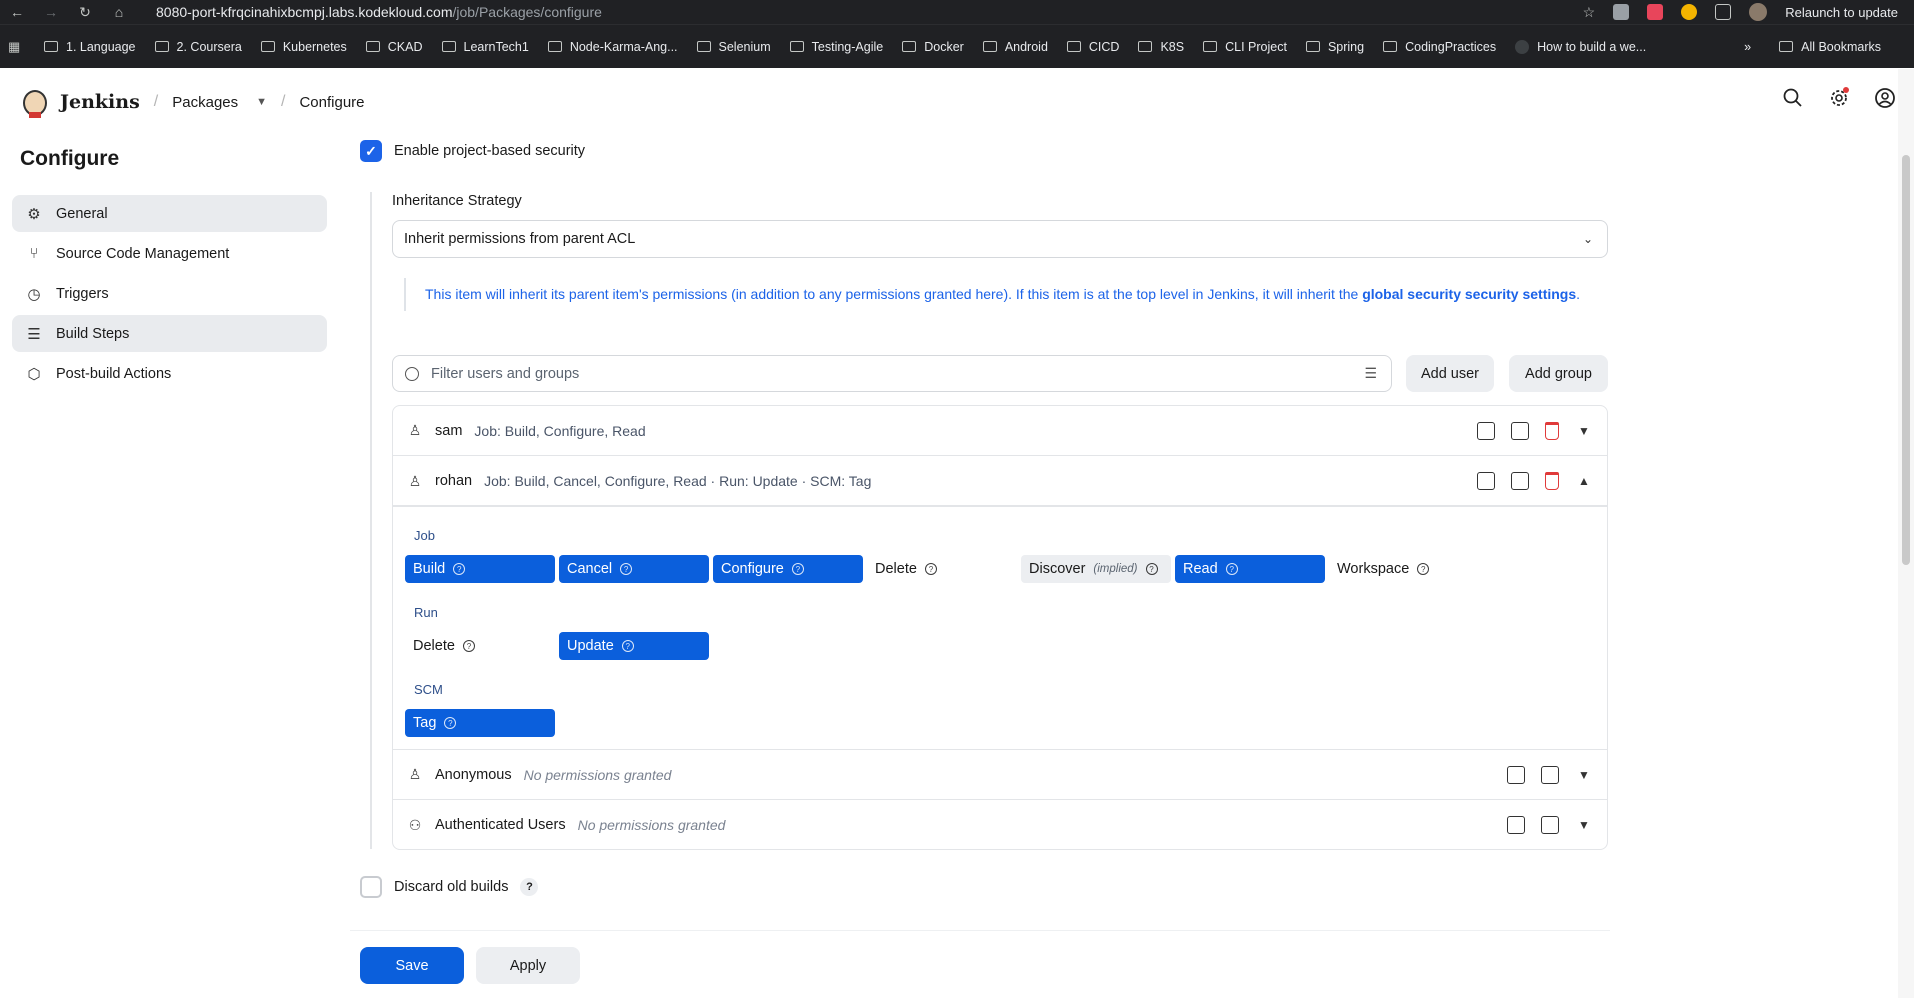 This screenshot has height=998, width=1914. What do you see at coordinates (1092, 47) in the screenshot?
I see `bookmark-folder: CICD` at bounding box center [1092, 47].